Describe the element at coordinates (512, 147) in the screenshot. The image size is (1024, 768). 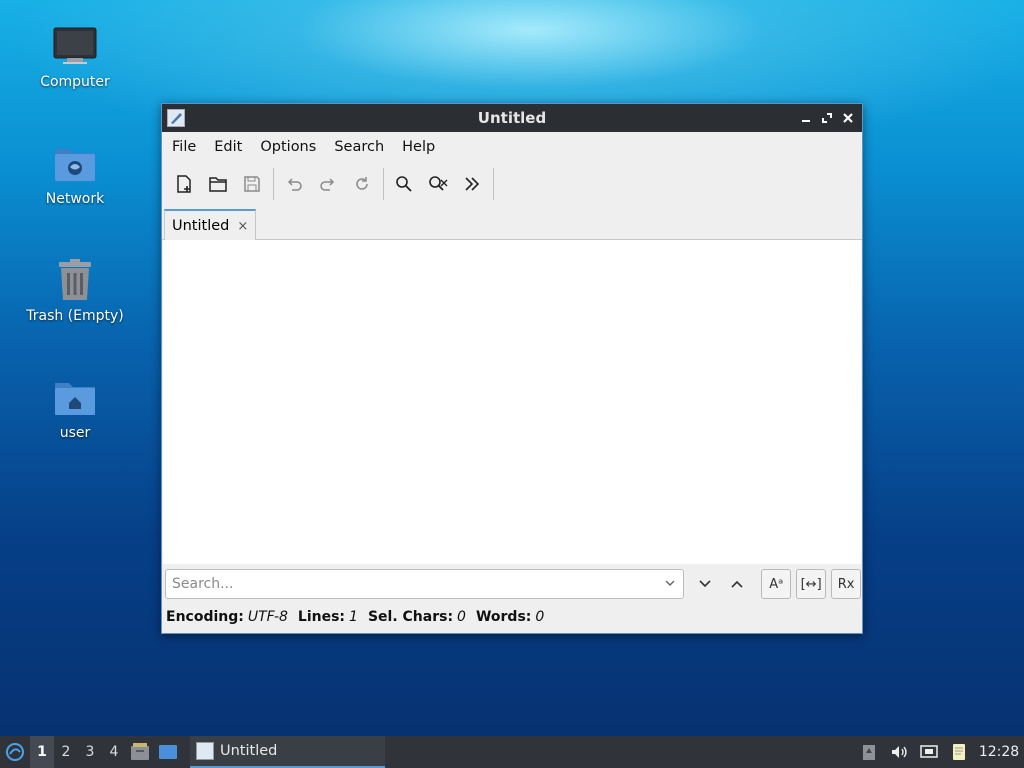
I see `menubar: File Edit Options Search Help` at that location.